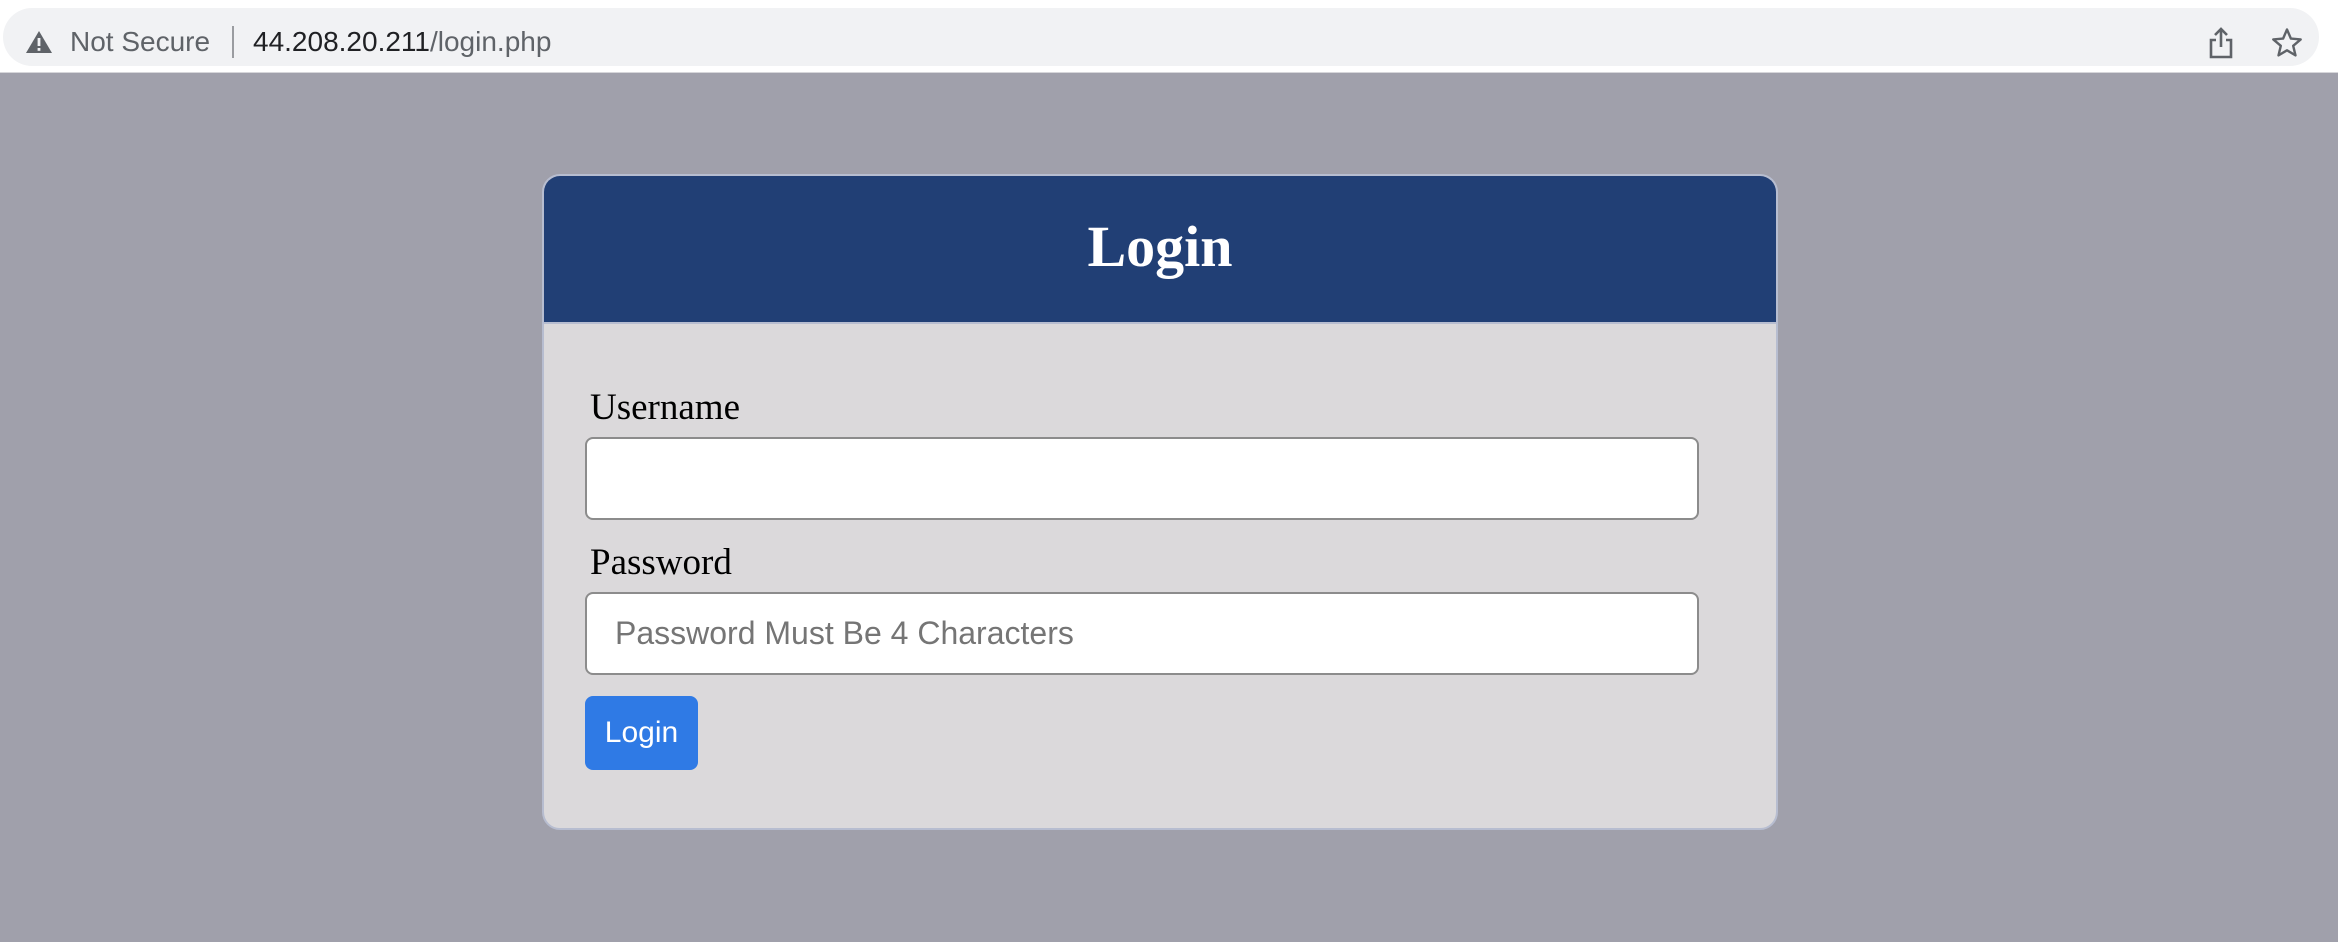  What do you see at coordinates (1161, 37) in the screenshot?
I see `address-bar: Not Secure 44.208.20.211/login.php` at bounding box center [1161, 37].